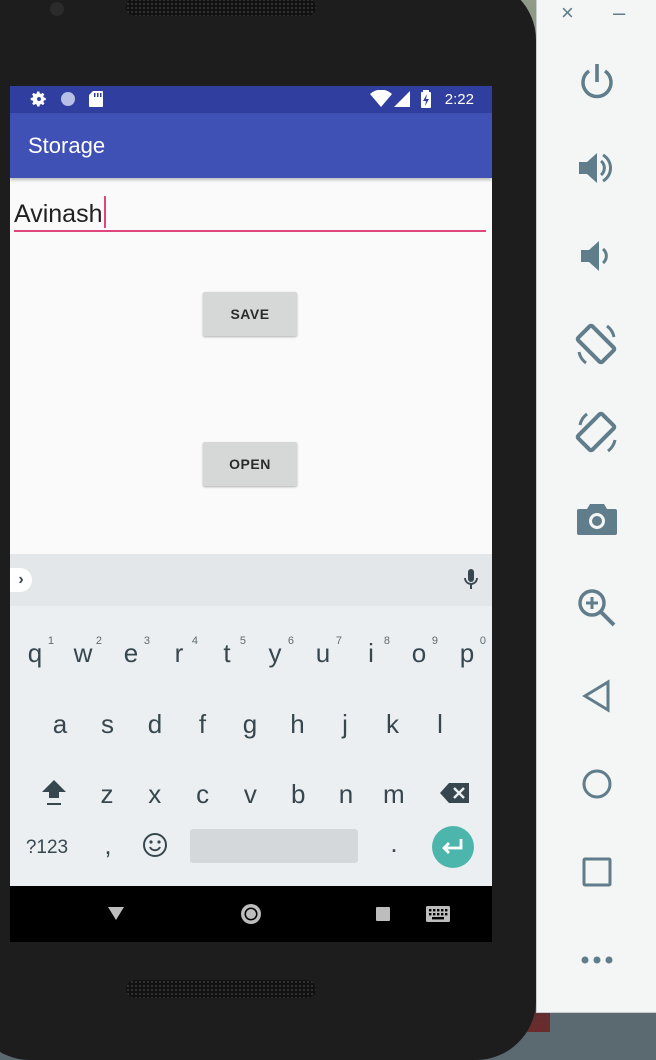 The image size is (656, 1060). I want to click on shift-key, so click(54, 792).